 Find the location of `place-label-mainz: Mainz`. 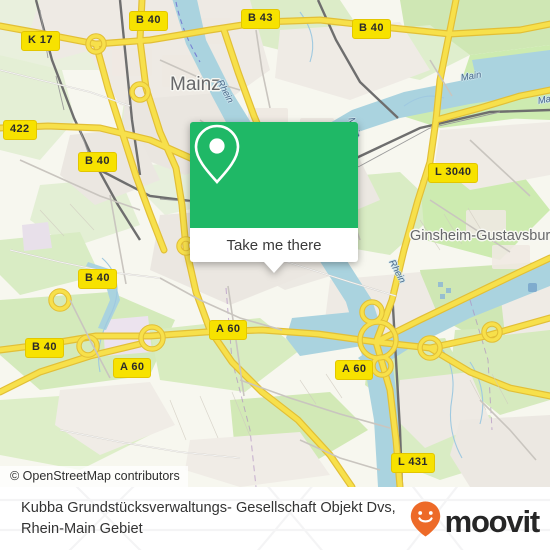

place-label-mainz: Mainz is located at coordinates (195, 84).